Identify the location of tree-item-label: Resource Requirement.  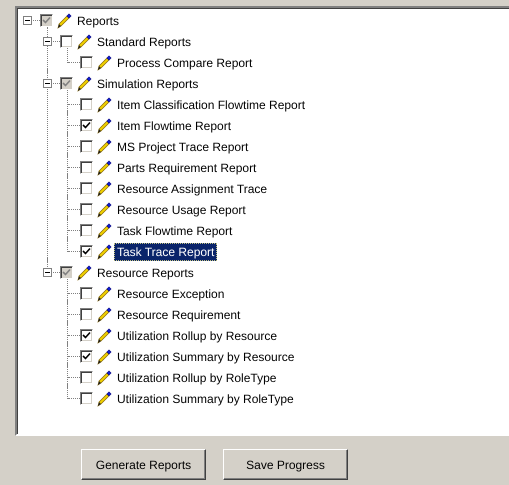
(179, 315).